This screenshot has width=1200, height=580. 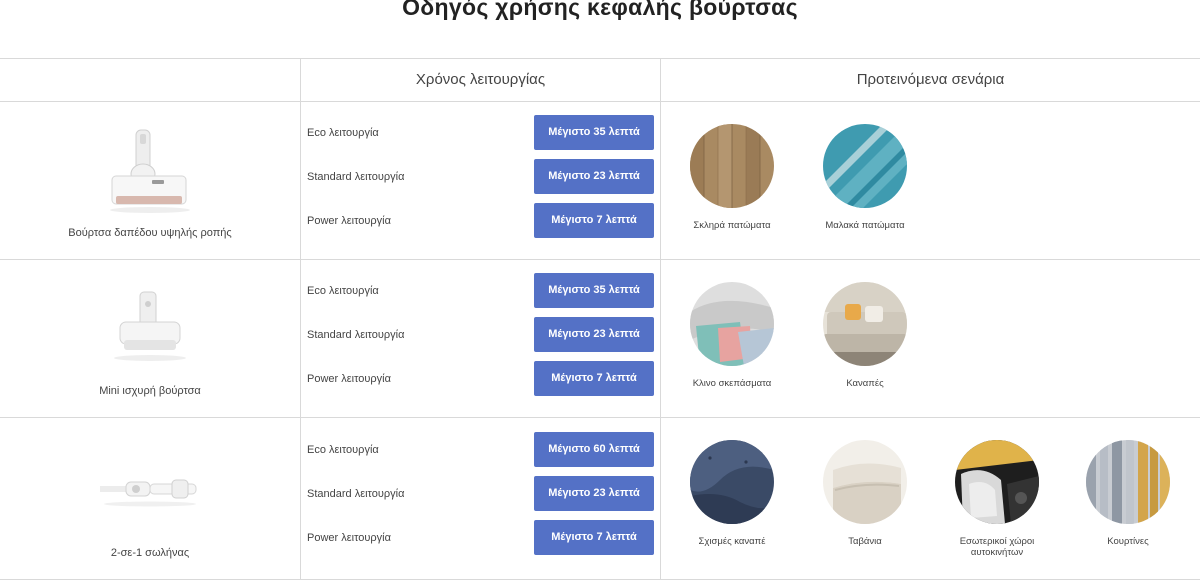 What do you see at coordinates (732, 383) in the screenshot?
I see `scenario-label: Κλινο σκεπάσματα` at bounding box center [732, 383].